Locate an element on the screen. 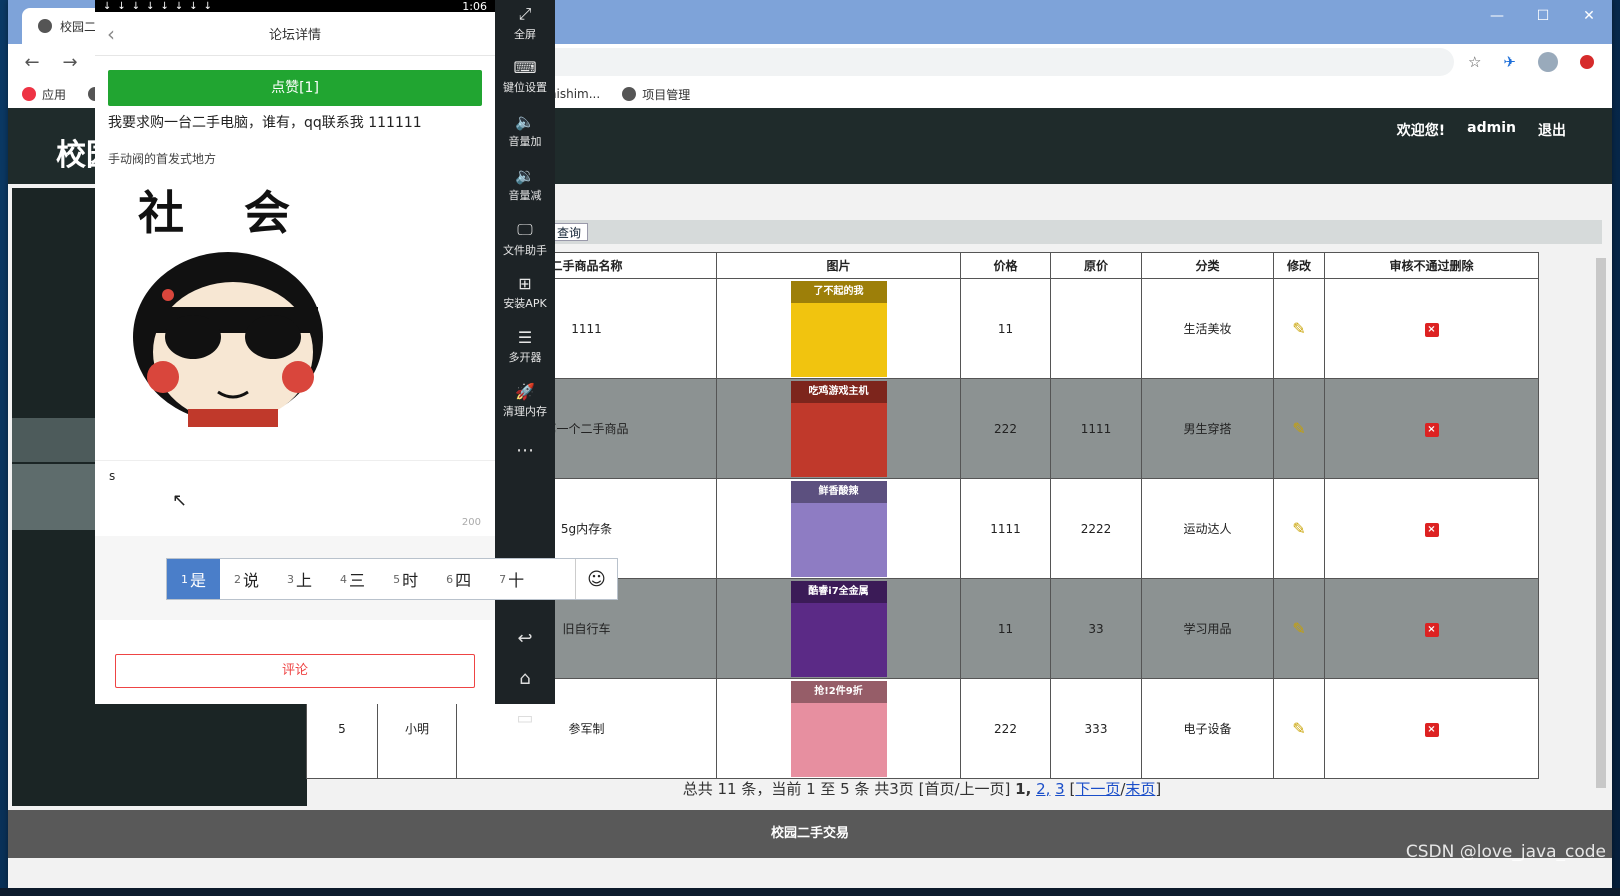 The width and height of the screenshot is (1620, 896). dock-item-label: 音量减 is located at coordinates (525, 195).